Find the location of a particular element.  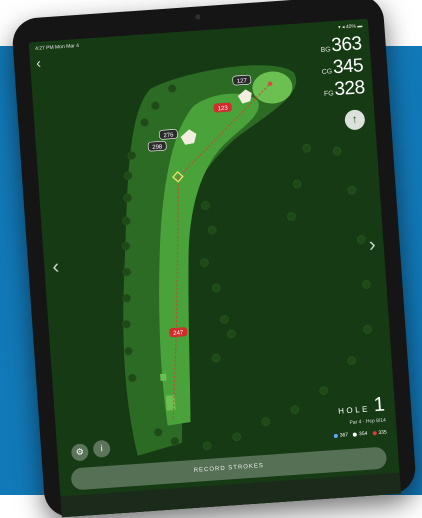

camera-dot is located at coordinates (198, 17).